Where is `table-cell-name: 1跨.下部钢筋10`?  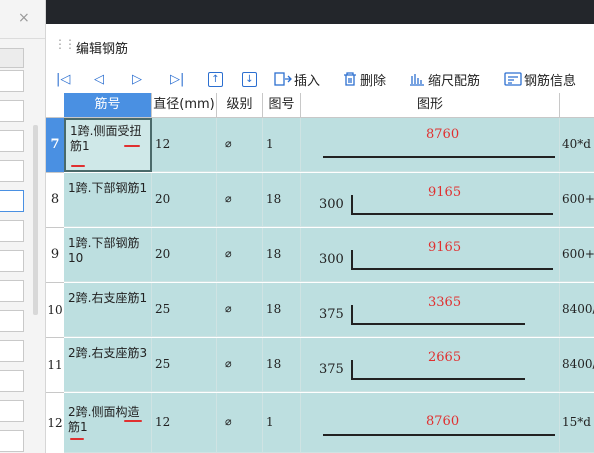
table-cell-name: 1跨.下部钢筋10 is located at coordinates (108, 255).